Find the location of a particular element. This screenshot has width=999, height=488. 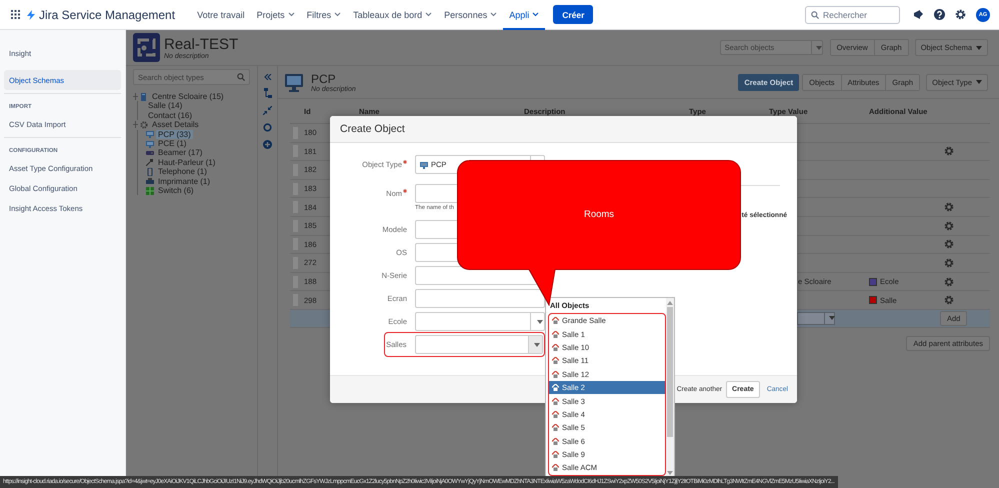

nav-menu-item: Votre travail is located at coordinates (221, 15).